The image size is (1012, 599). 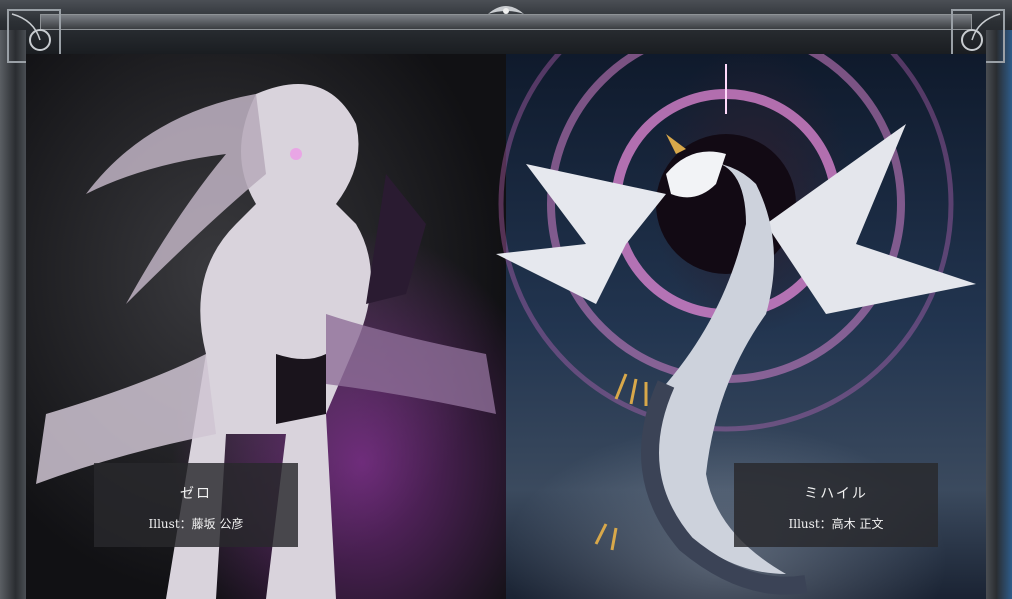 What do you see at coordinates (999, 314) in the screenshot?
I see `frame-side-right` at bounding box center [999, 314].